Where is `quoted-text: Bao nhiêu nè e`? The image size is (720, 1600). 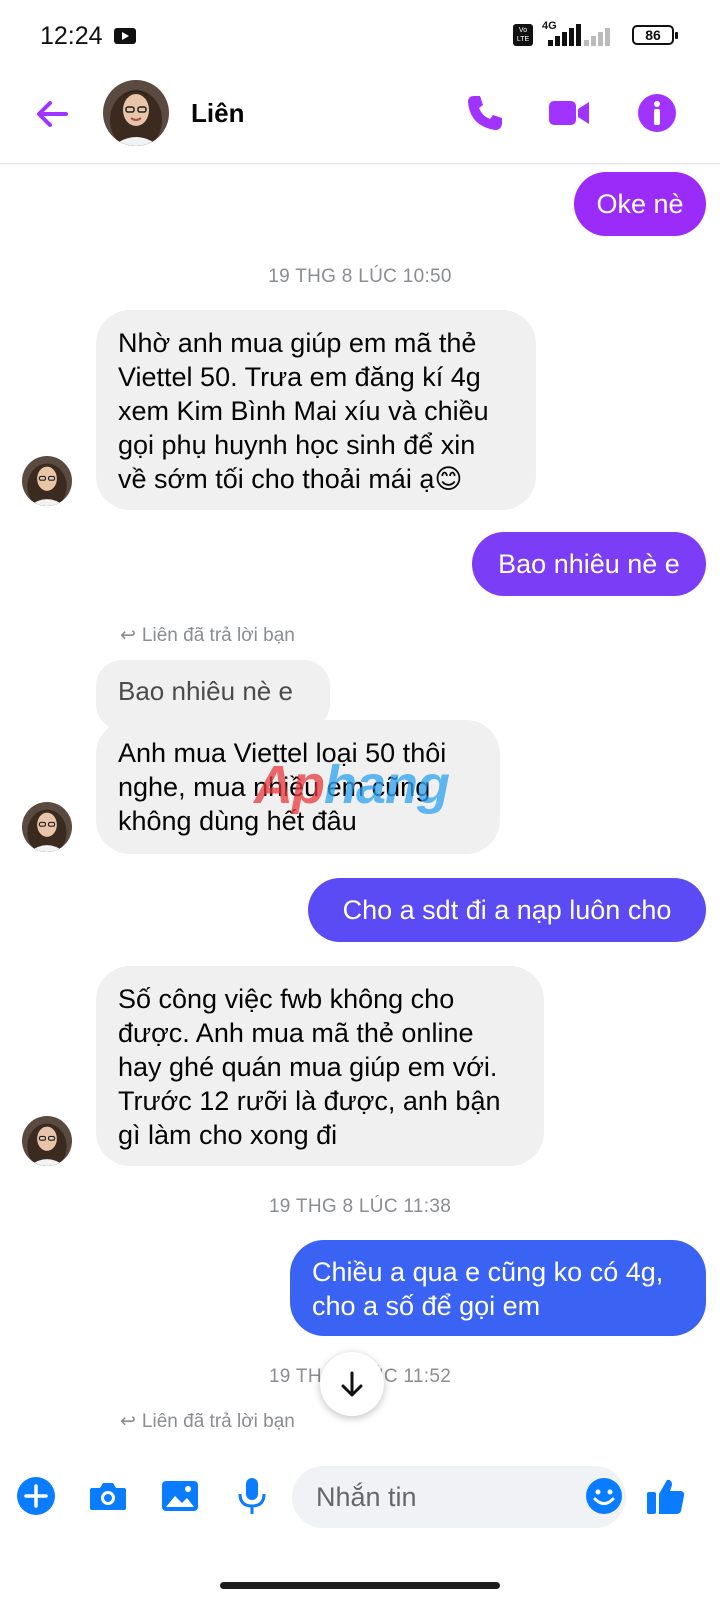 quoted-text: Bao nhiêu nè e is located at coordinates (205, 691).